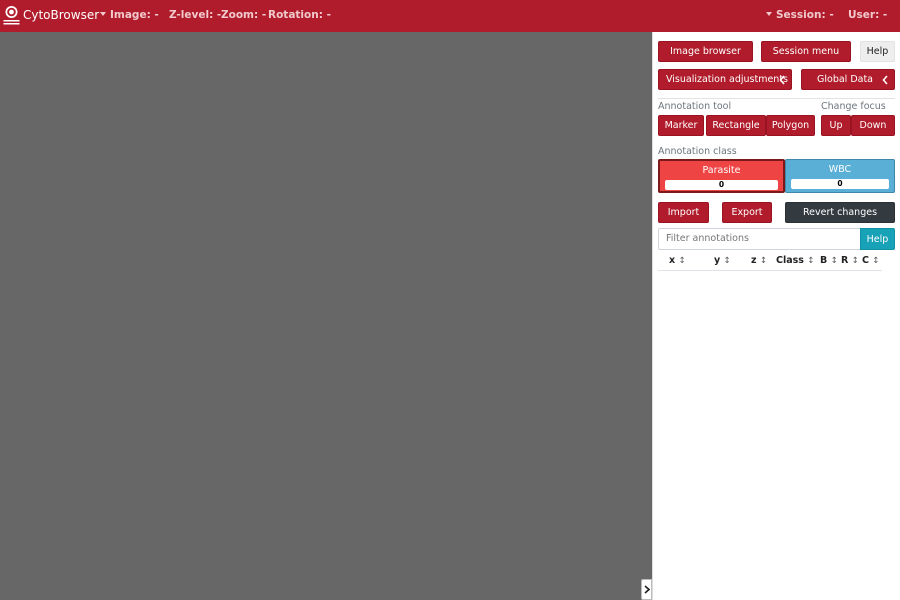 The width and height of the screenshot is (900, 600). What do you see at coordinates (790, 125) in the screenshot?
I see `polygon-tool-button: Polygon` at bounding box center [790, 125].